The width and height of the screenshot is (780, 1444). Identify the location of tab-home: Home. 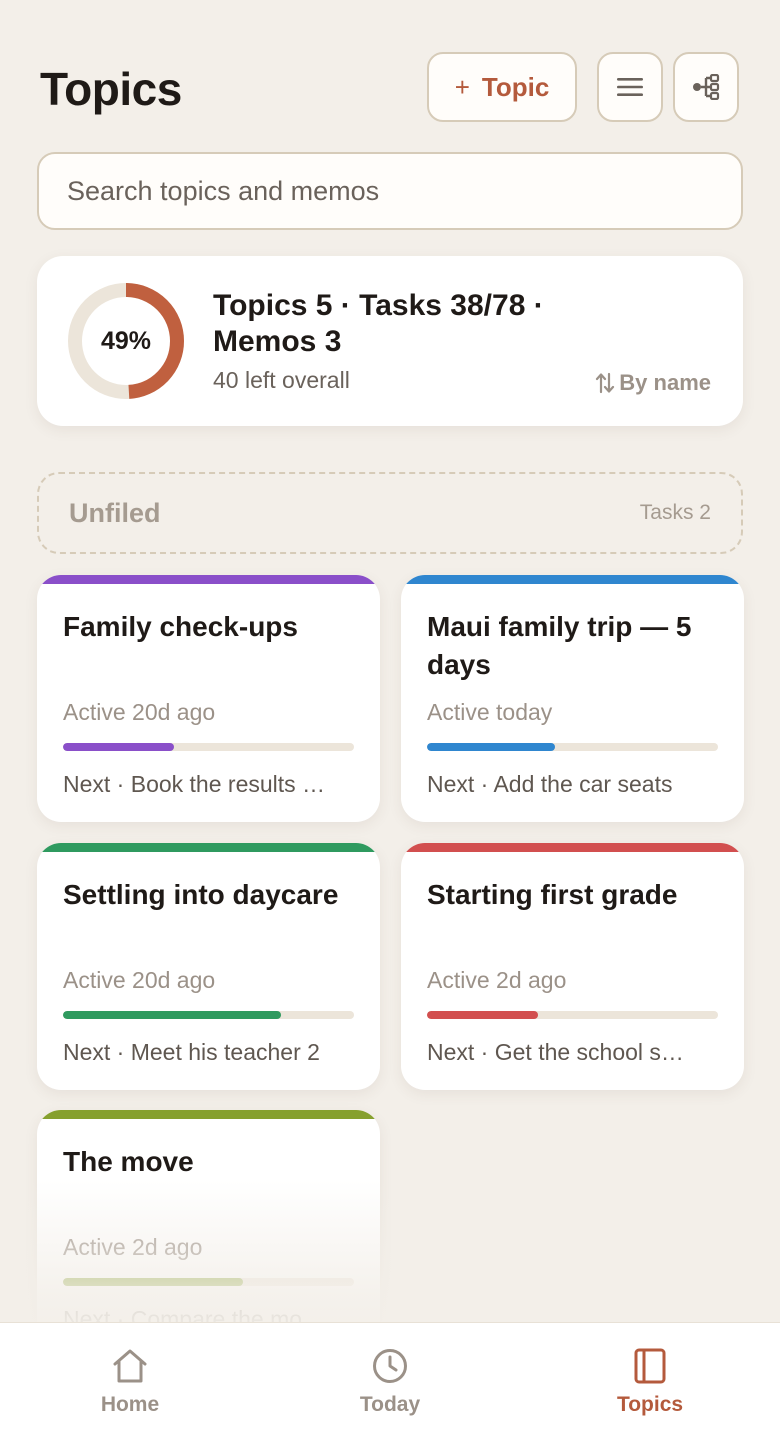
(130, 1383).